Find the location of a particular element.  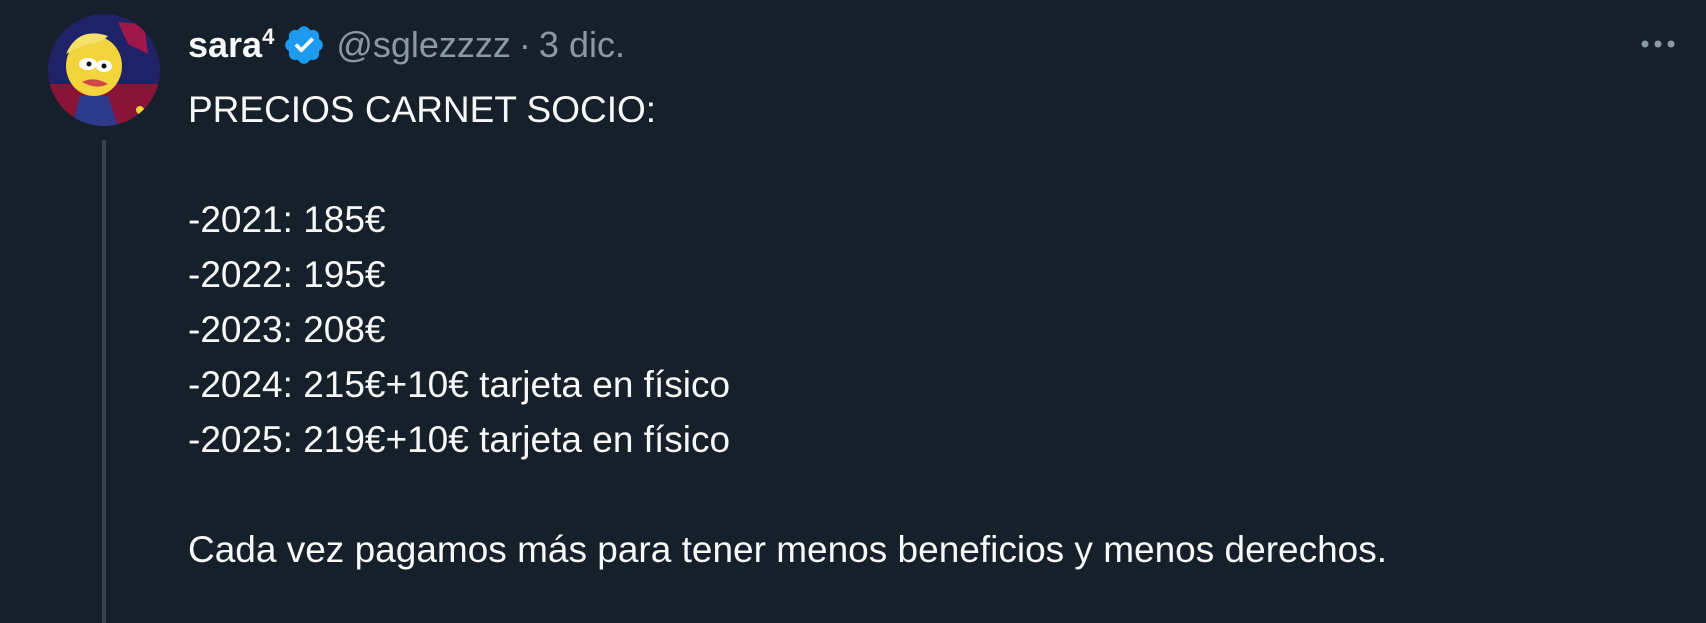

more-horizontal-icon is located at coordinates (1658, 44).